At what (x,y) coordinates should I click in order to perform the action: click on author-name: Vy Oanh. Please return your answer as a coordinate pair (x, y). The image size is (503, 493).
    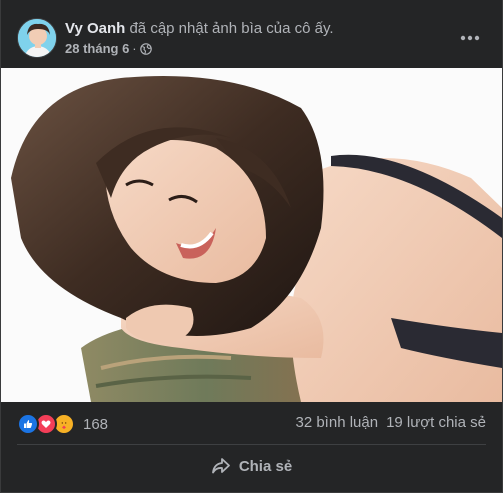
    Looking at the image, I should click on (95, 28).